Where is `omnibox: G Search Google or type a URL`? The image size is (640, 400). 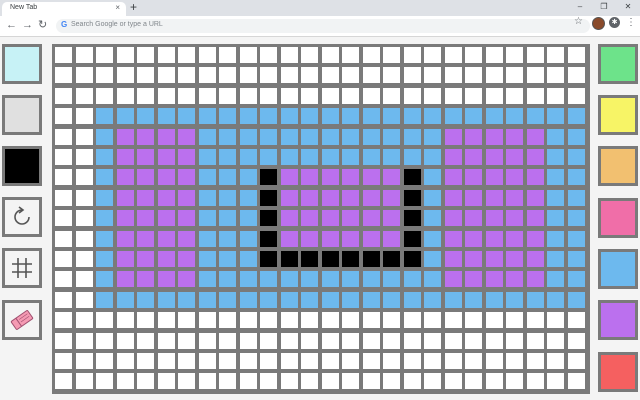 omnibox: G Search Google or type a URL is located at coordinates (323, 26).